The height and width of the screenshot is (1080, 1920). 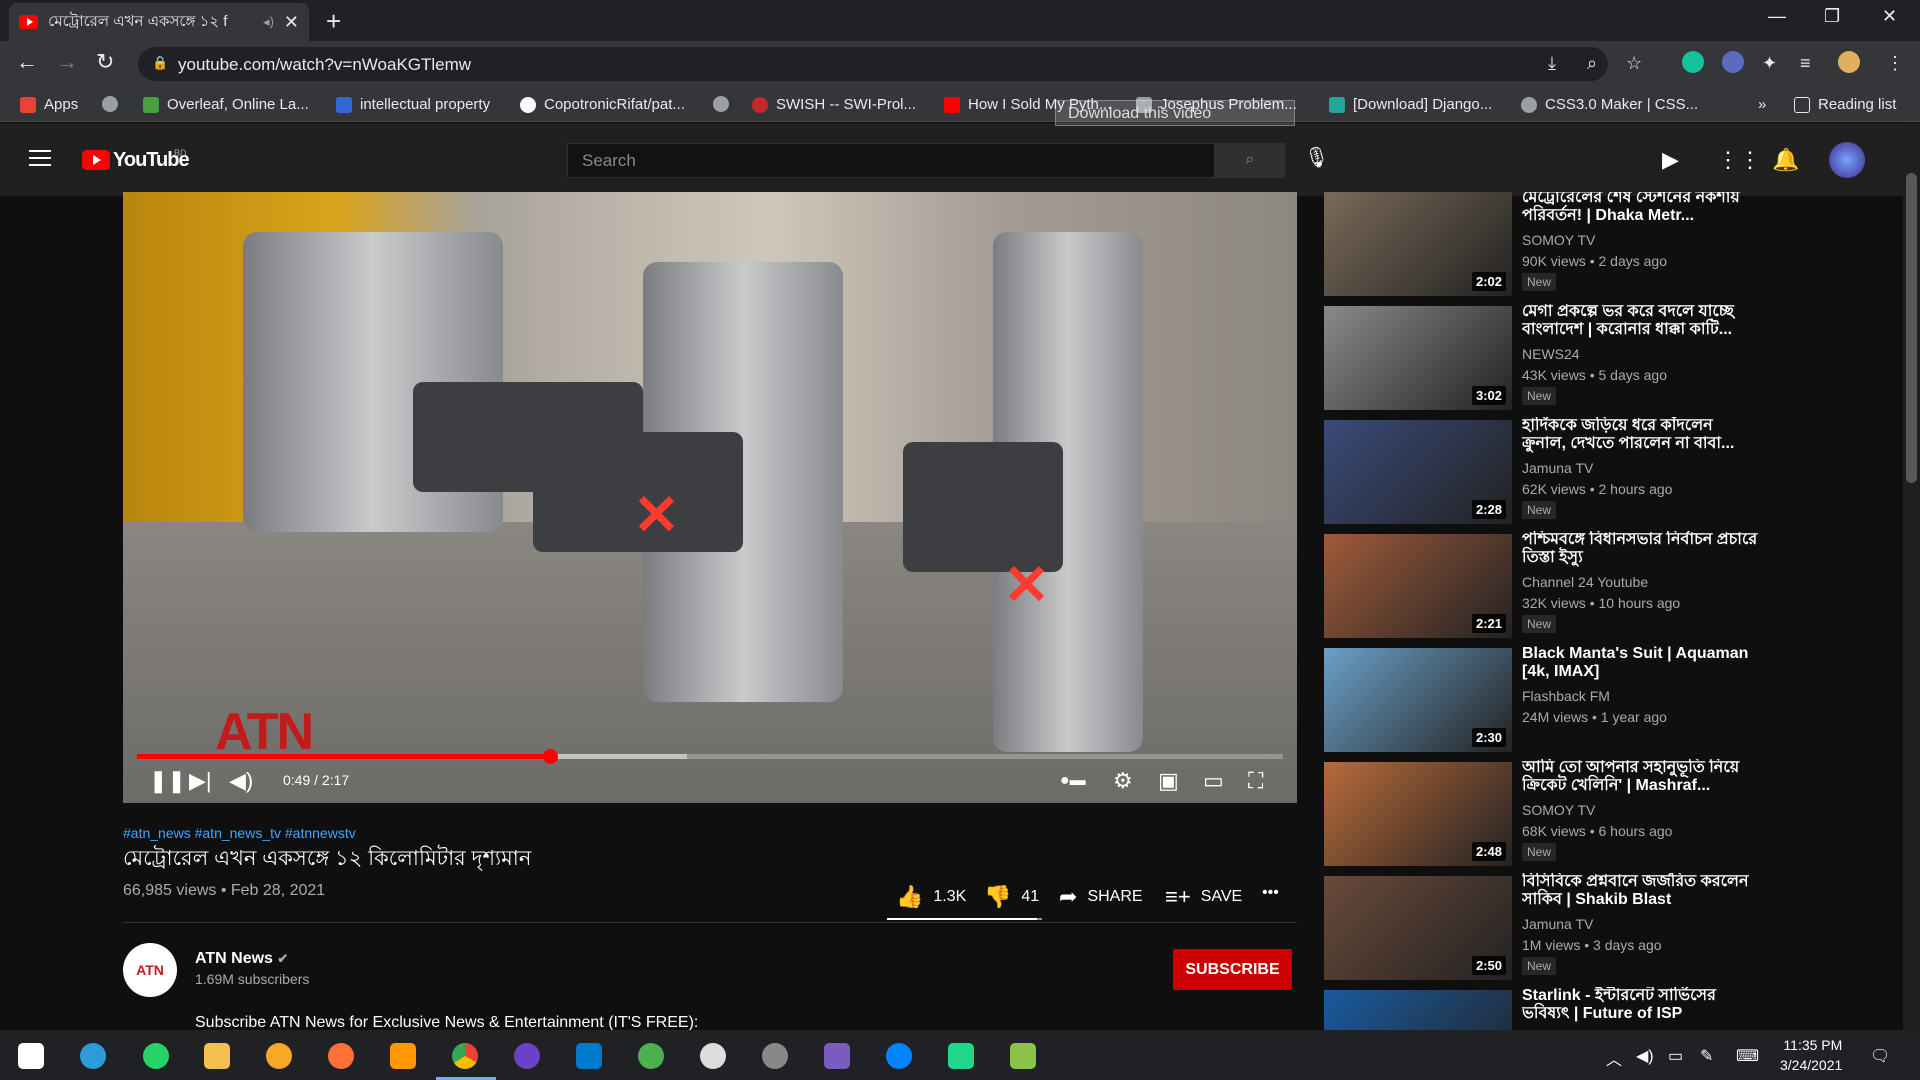 I want to click on search-taskbar-icon, so click(x=93, y=1056).